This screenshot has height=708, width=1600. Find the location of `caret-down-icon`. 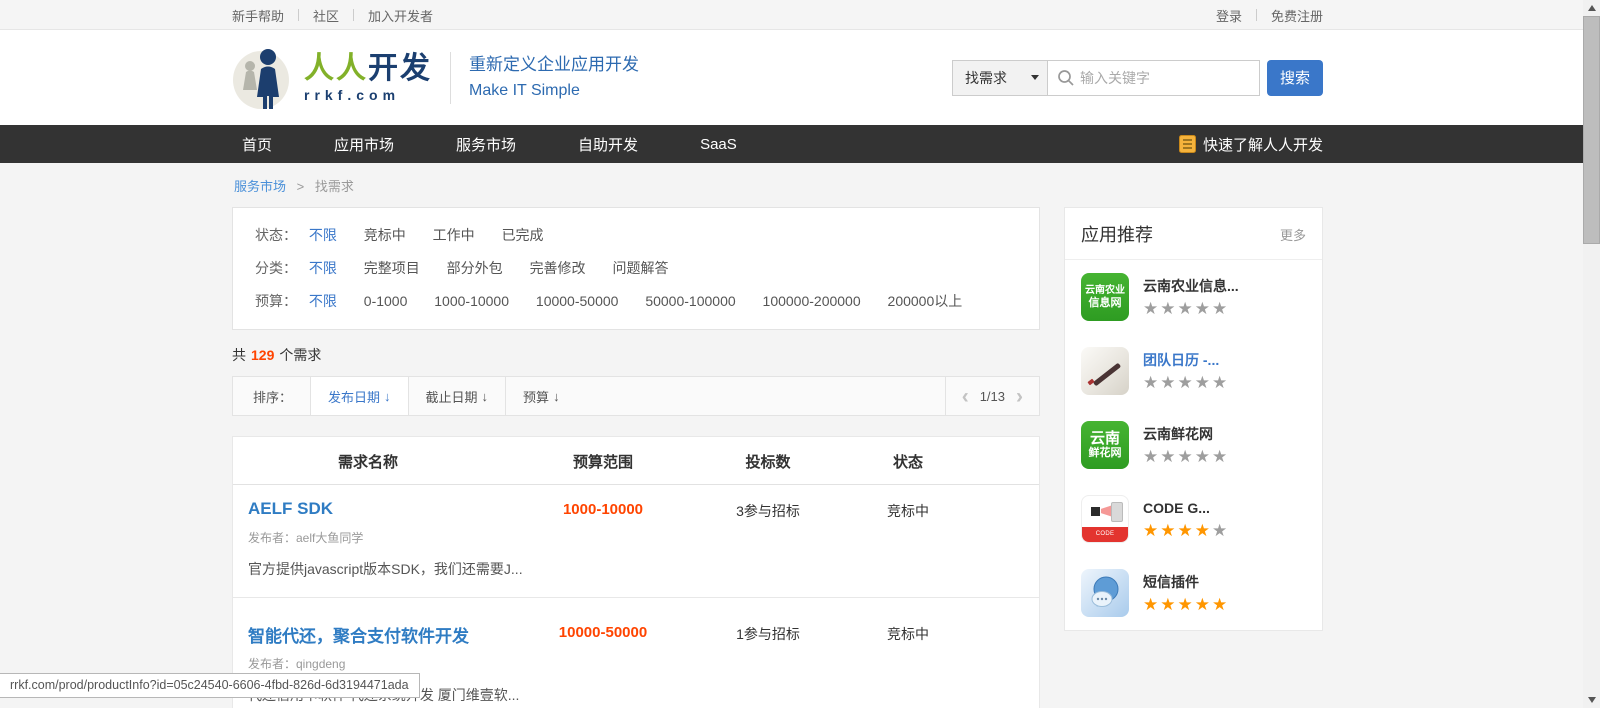

caret-down-icon is located at coordinates (1035, 77).